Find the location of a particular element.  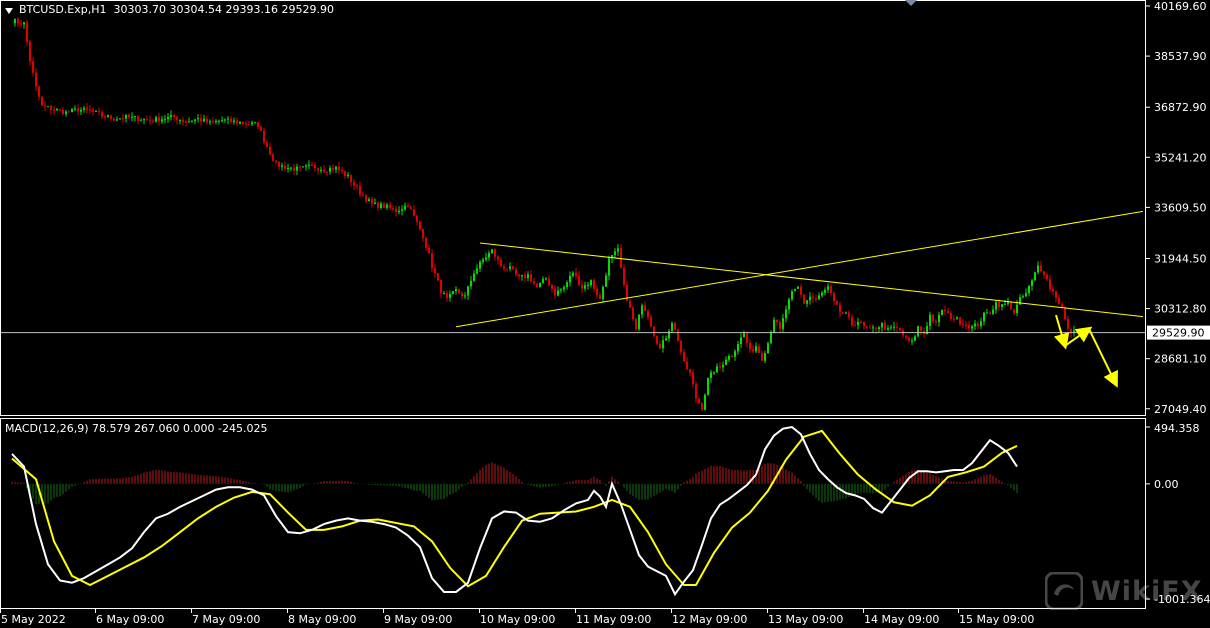

scroll-shift-marker is located at coordinates (911, 3).